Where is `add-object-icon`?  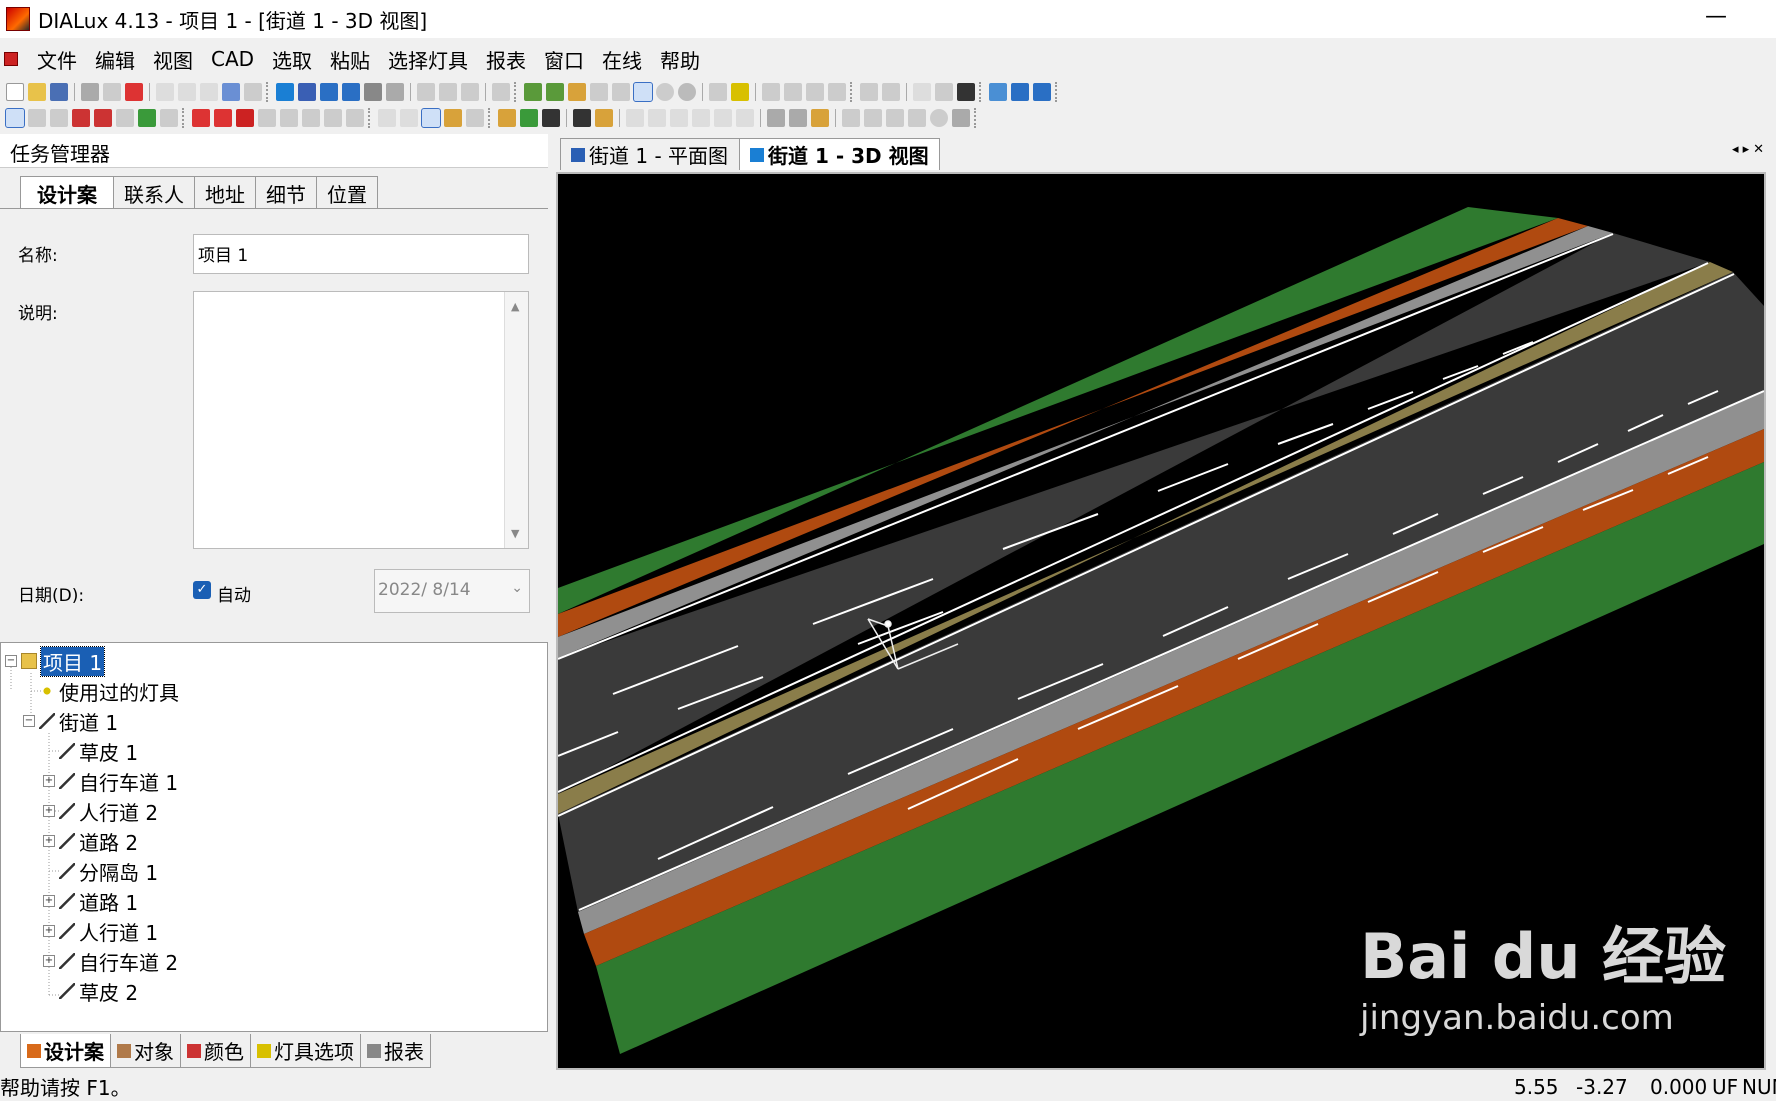
add-object-icon is located at coordinates (507, 118).